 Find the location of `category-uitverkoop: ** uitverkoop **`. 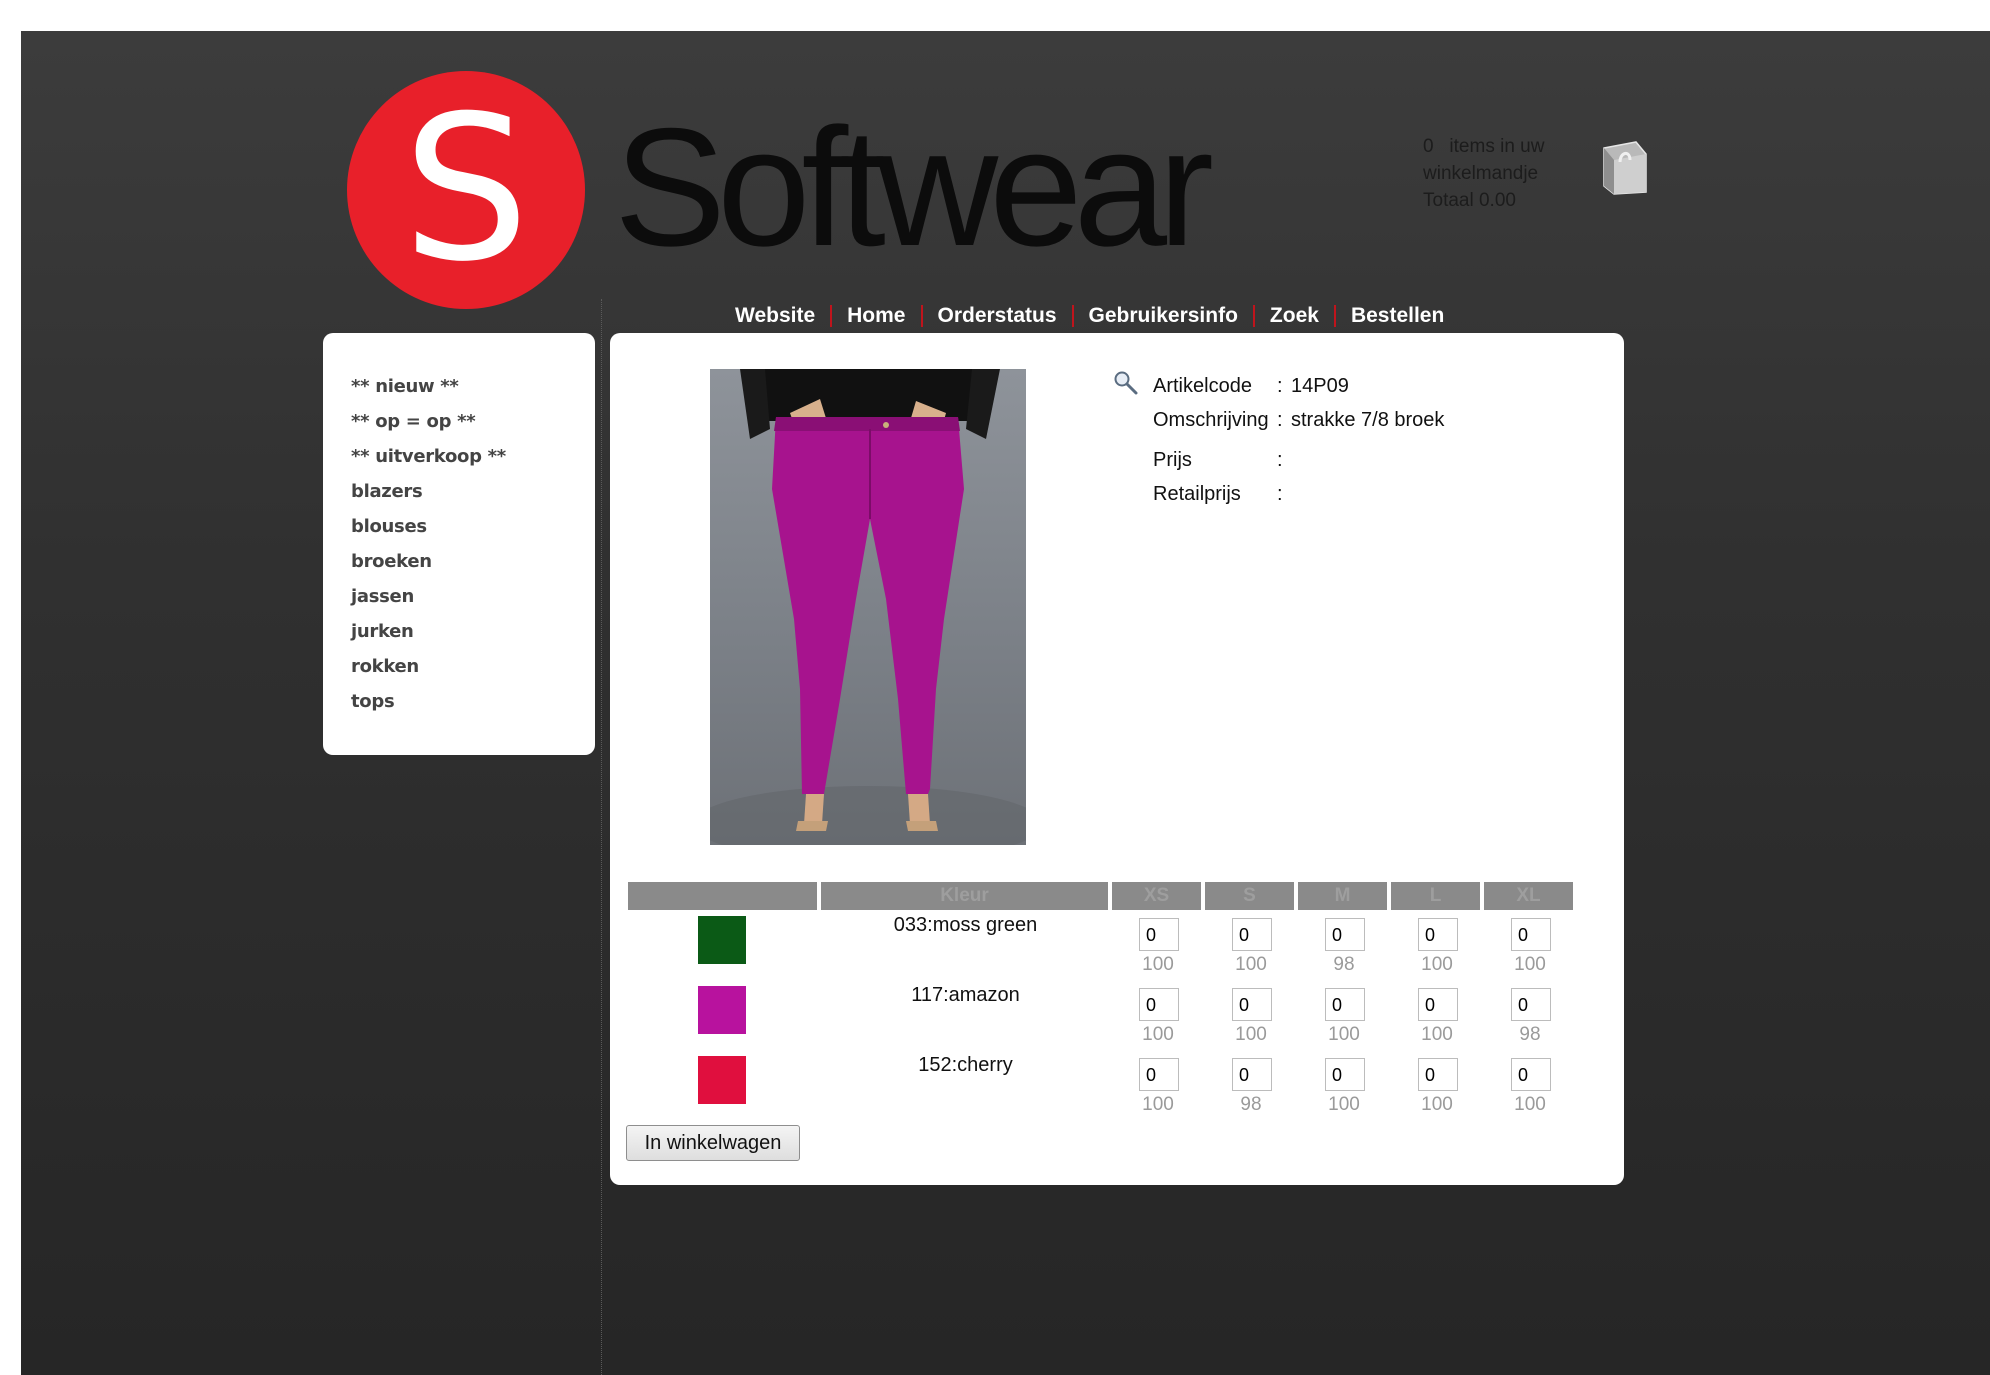

category-uitverkoop: ** uitverkoop ** is located at coordinates (428, 464).